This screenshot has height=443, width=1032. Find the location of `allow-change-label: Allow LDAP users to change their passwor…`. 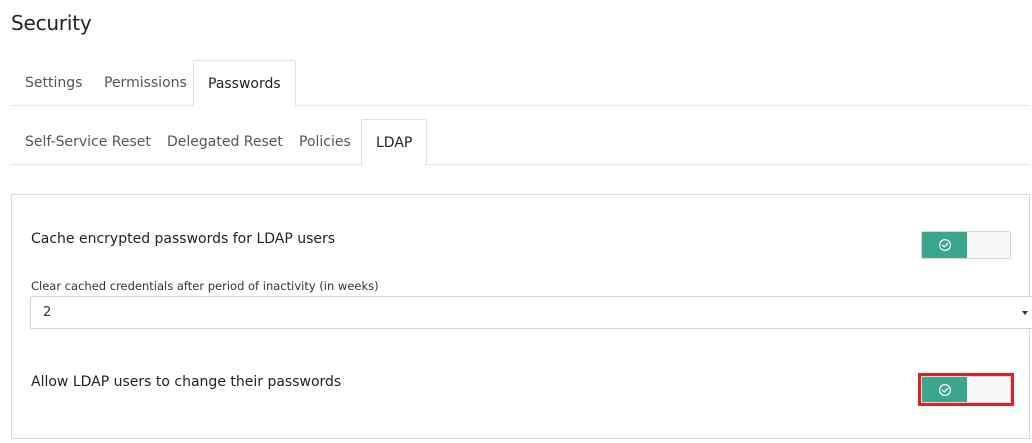

allow-change-label: Allow LDAP users to change their passwor… is located at coordinates (186, 382).